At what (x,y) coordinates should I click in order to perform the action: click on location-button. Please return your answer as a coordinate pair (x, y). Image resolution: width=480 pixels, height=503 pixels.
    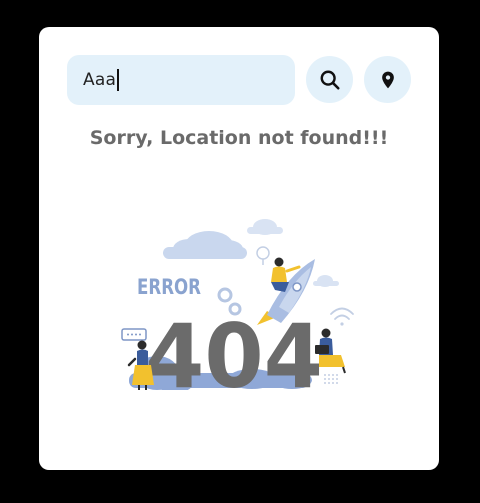
    Looking at the image, I should click on (387, 79).